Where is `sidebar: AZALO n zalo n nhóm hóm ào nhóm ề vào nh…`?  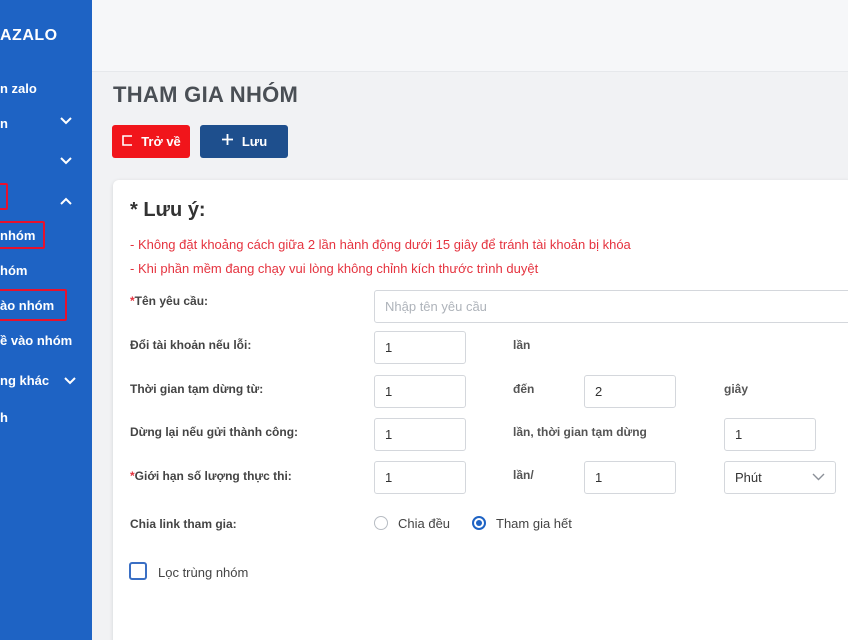 sidebar: AZALO n zalo n nhóm hóm ào nhóm ề vào nh… is located at coordinates (46, 320).